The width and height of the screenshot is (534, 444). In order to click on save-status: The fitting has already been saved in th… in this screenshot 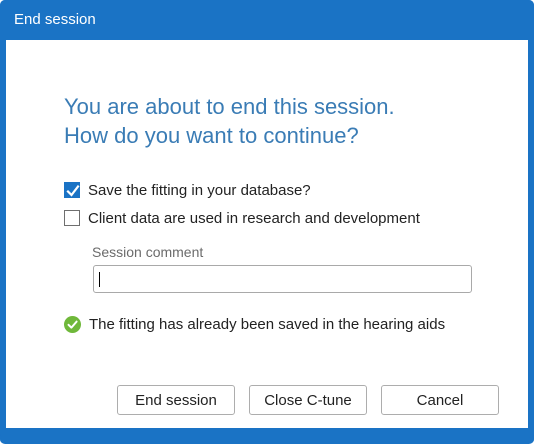, I will do `click(254, 324)`.